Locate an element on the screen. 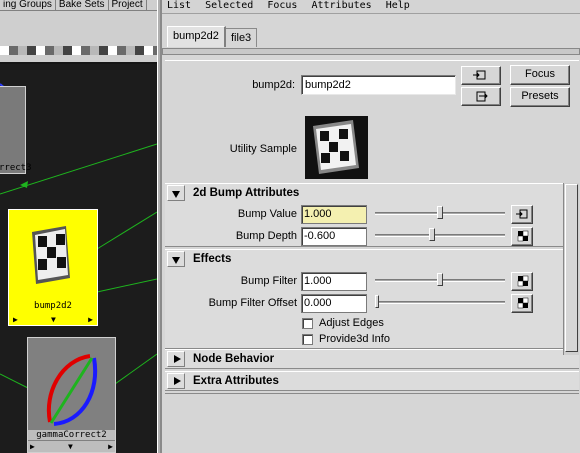 This screenshot has width=580, height=453. node-label: bump2d2 is located at coordinates (53, 306).